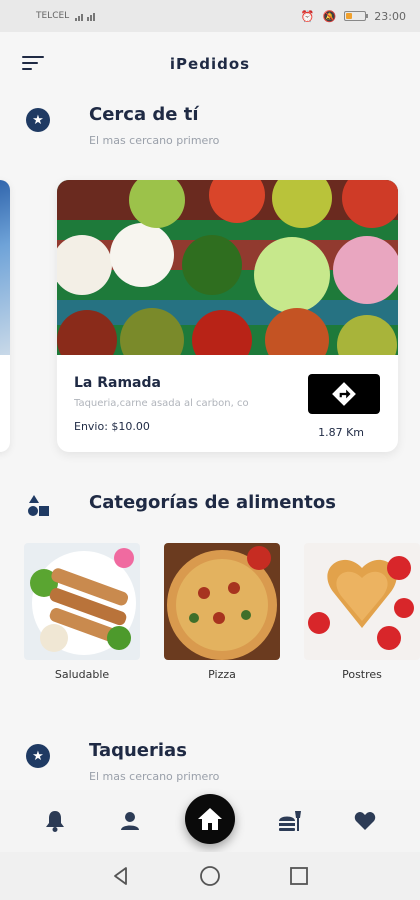  I want to click on app-bar: iPedidos, so click(210, 64).